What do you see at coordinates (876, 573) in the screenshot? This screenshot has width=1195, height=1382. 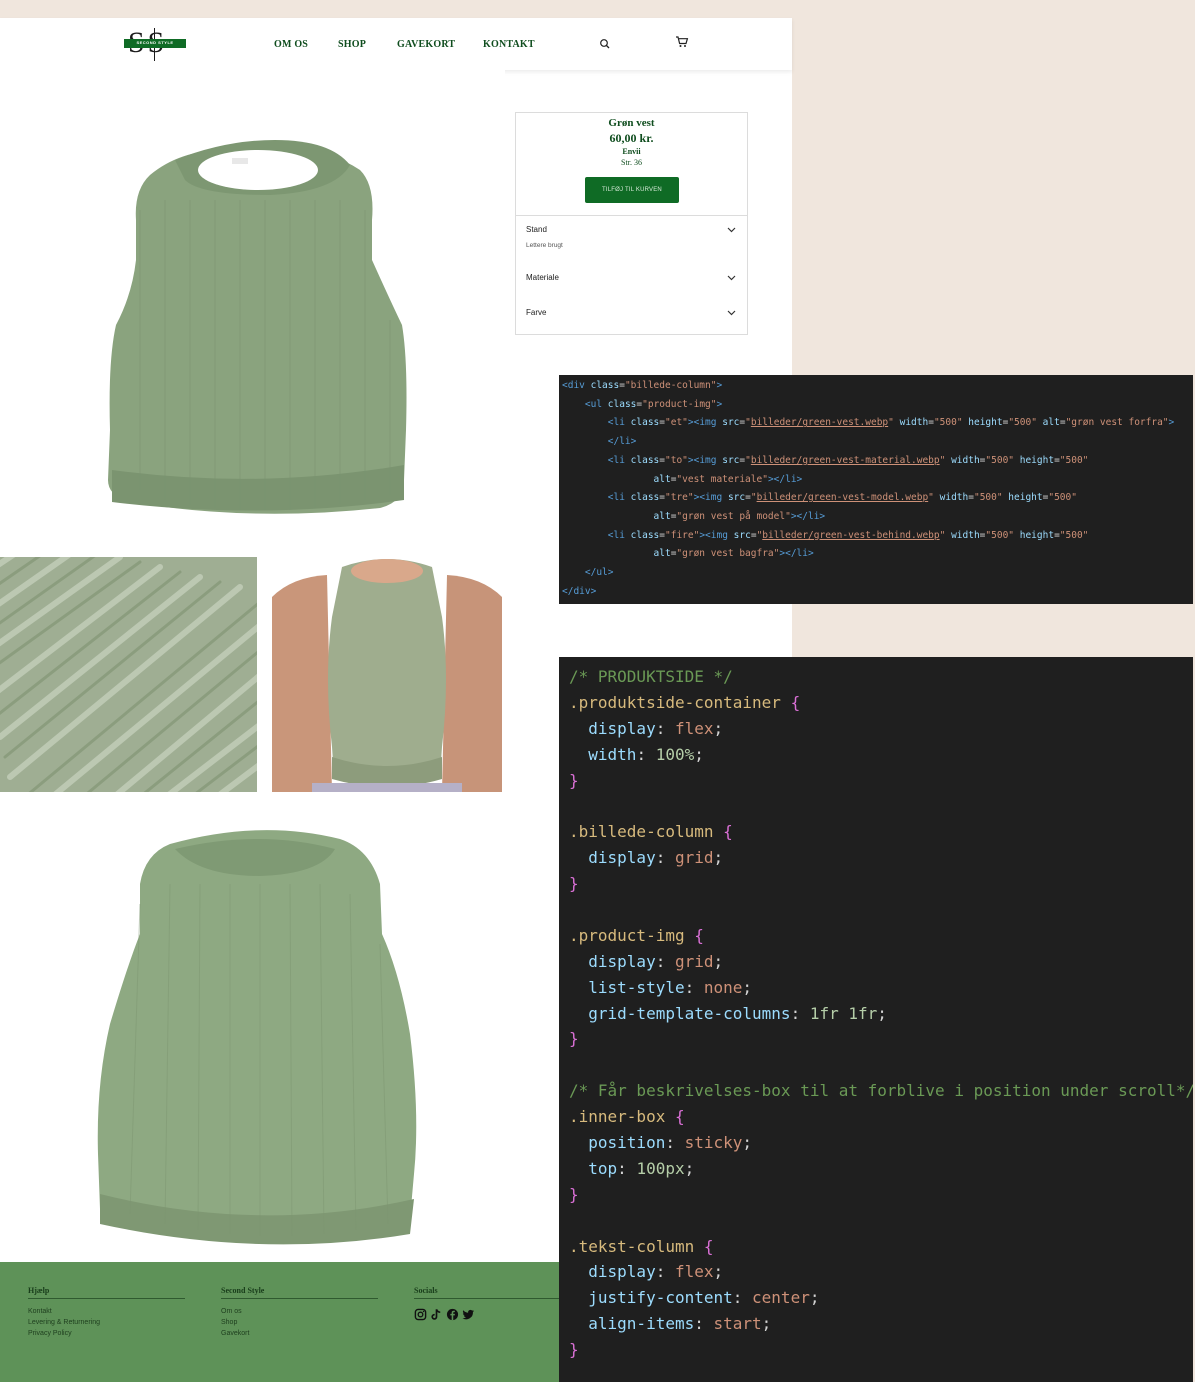 I see `code-line: </ul>` at bounding box center [876, 573].